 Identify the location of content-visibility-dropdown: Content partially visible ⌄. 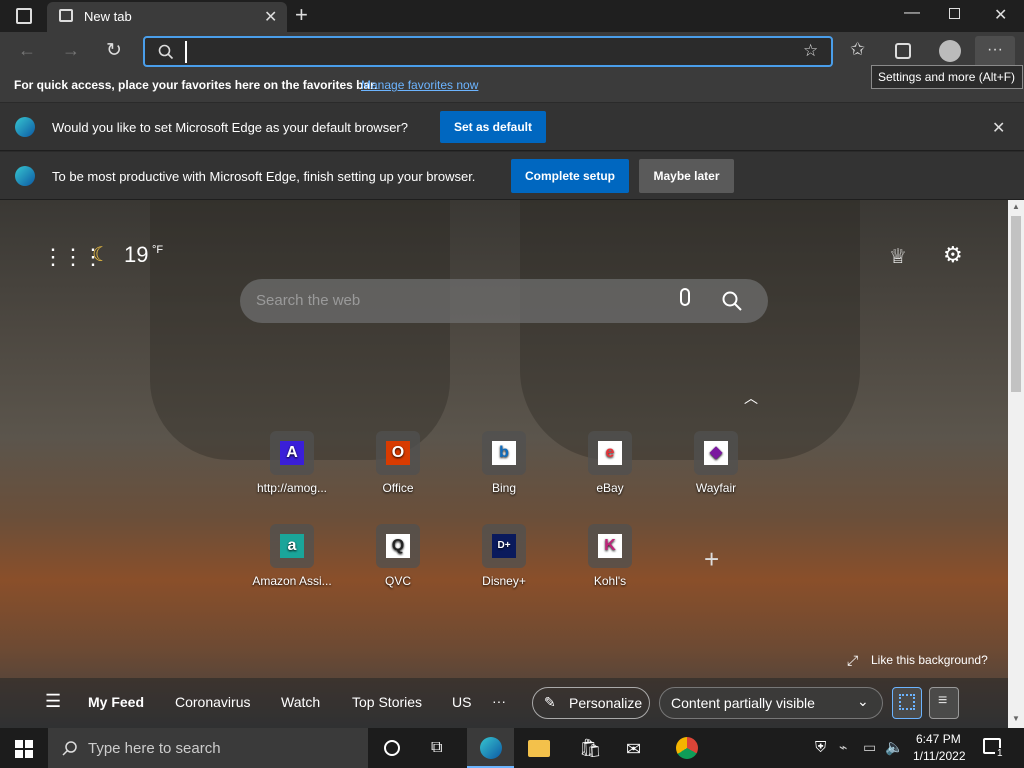
(771, 703).